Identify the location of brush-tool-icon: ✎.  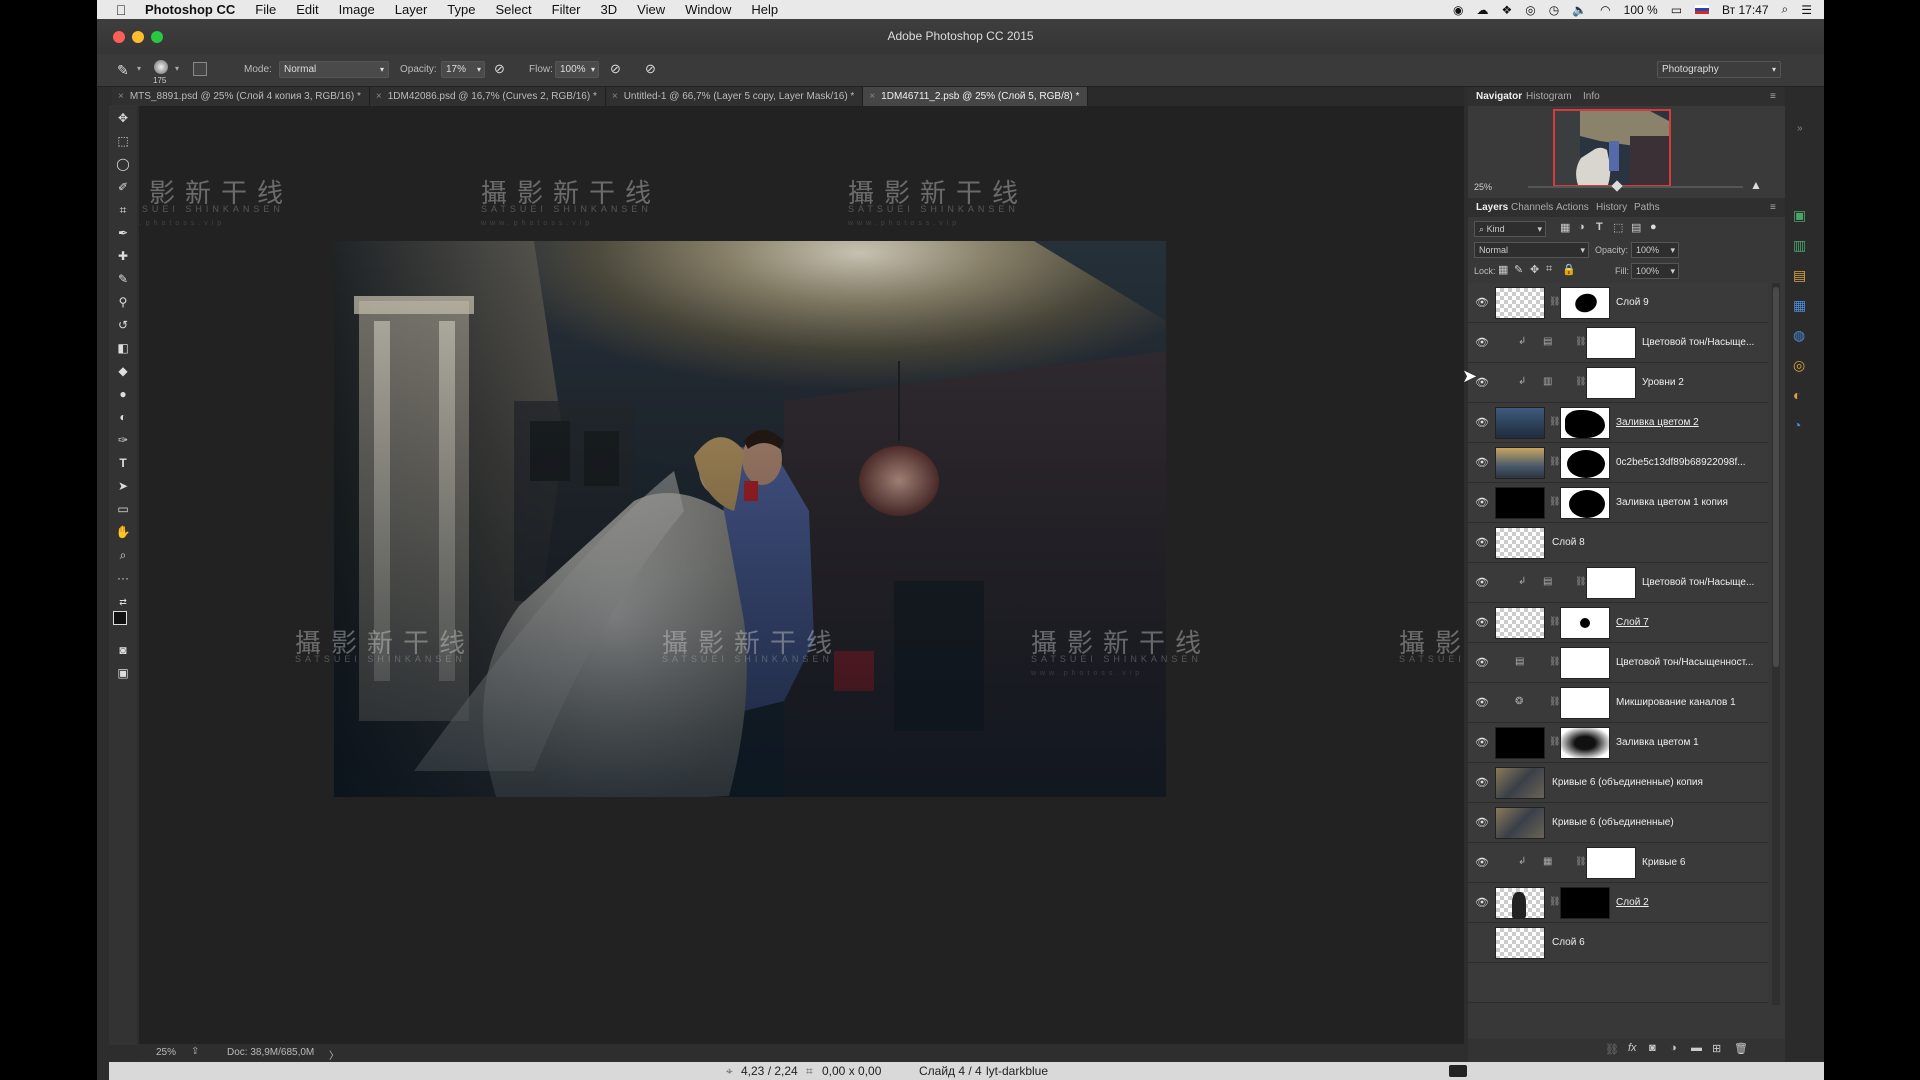
(123, 70).